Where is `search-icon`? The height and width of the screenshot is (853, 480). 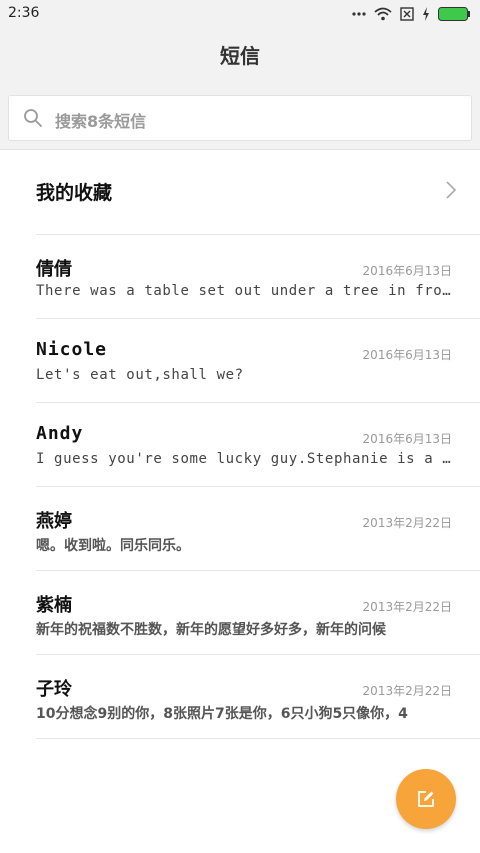 search-icon is located at coordinates (33, 120).